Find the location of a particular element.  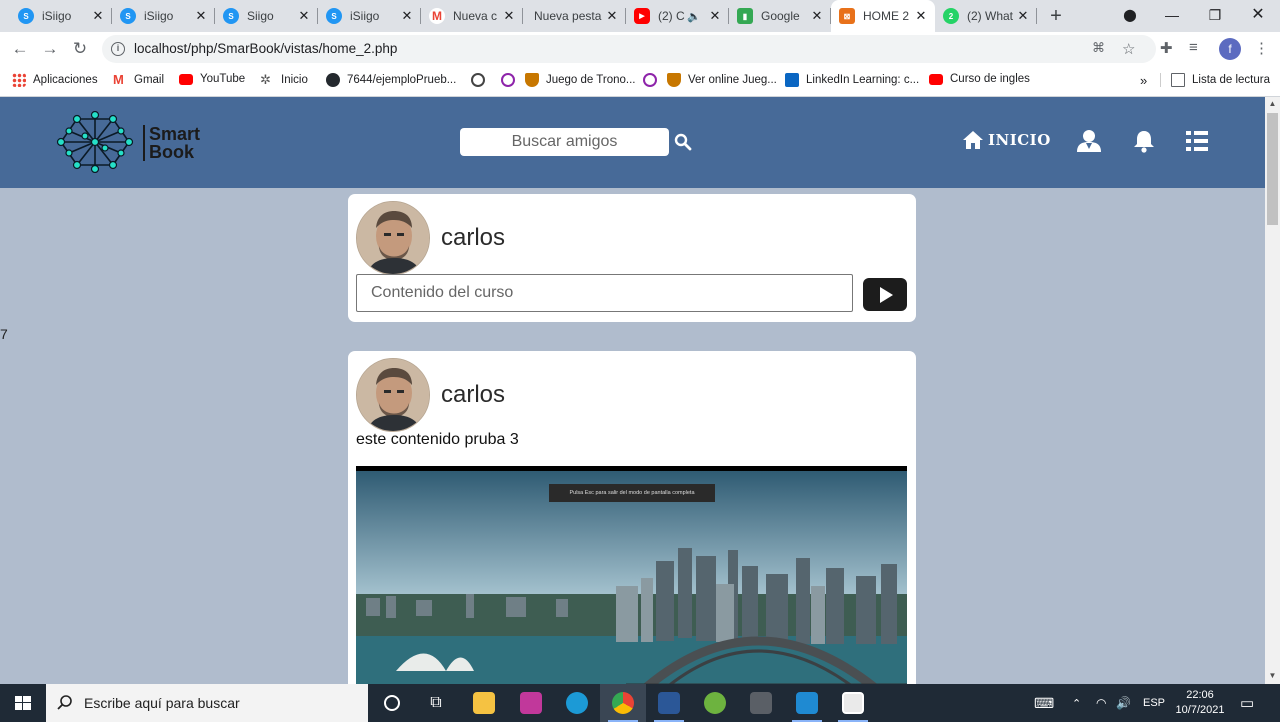

vscode-icon is located at coordinates (807, 703).